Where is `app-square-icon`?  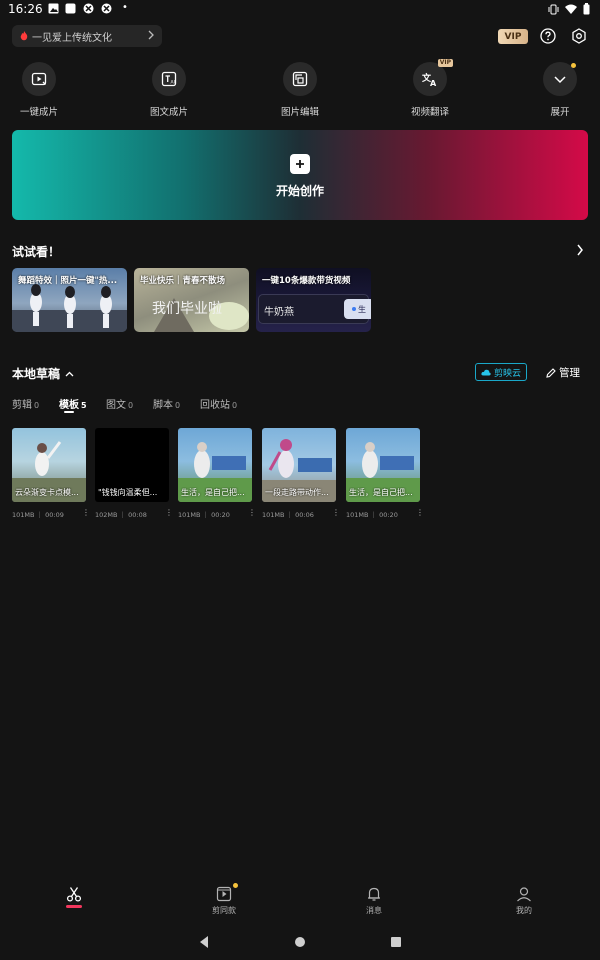 app-square-icon is located at coordinates (70, 8).